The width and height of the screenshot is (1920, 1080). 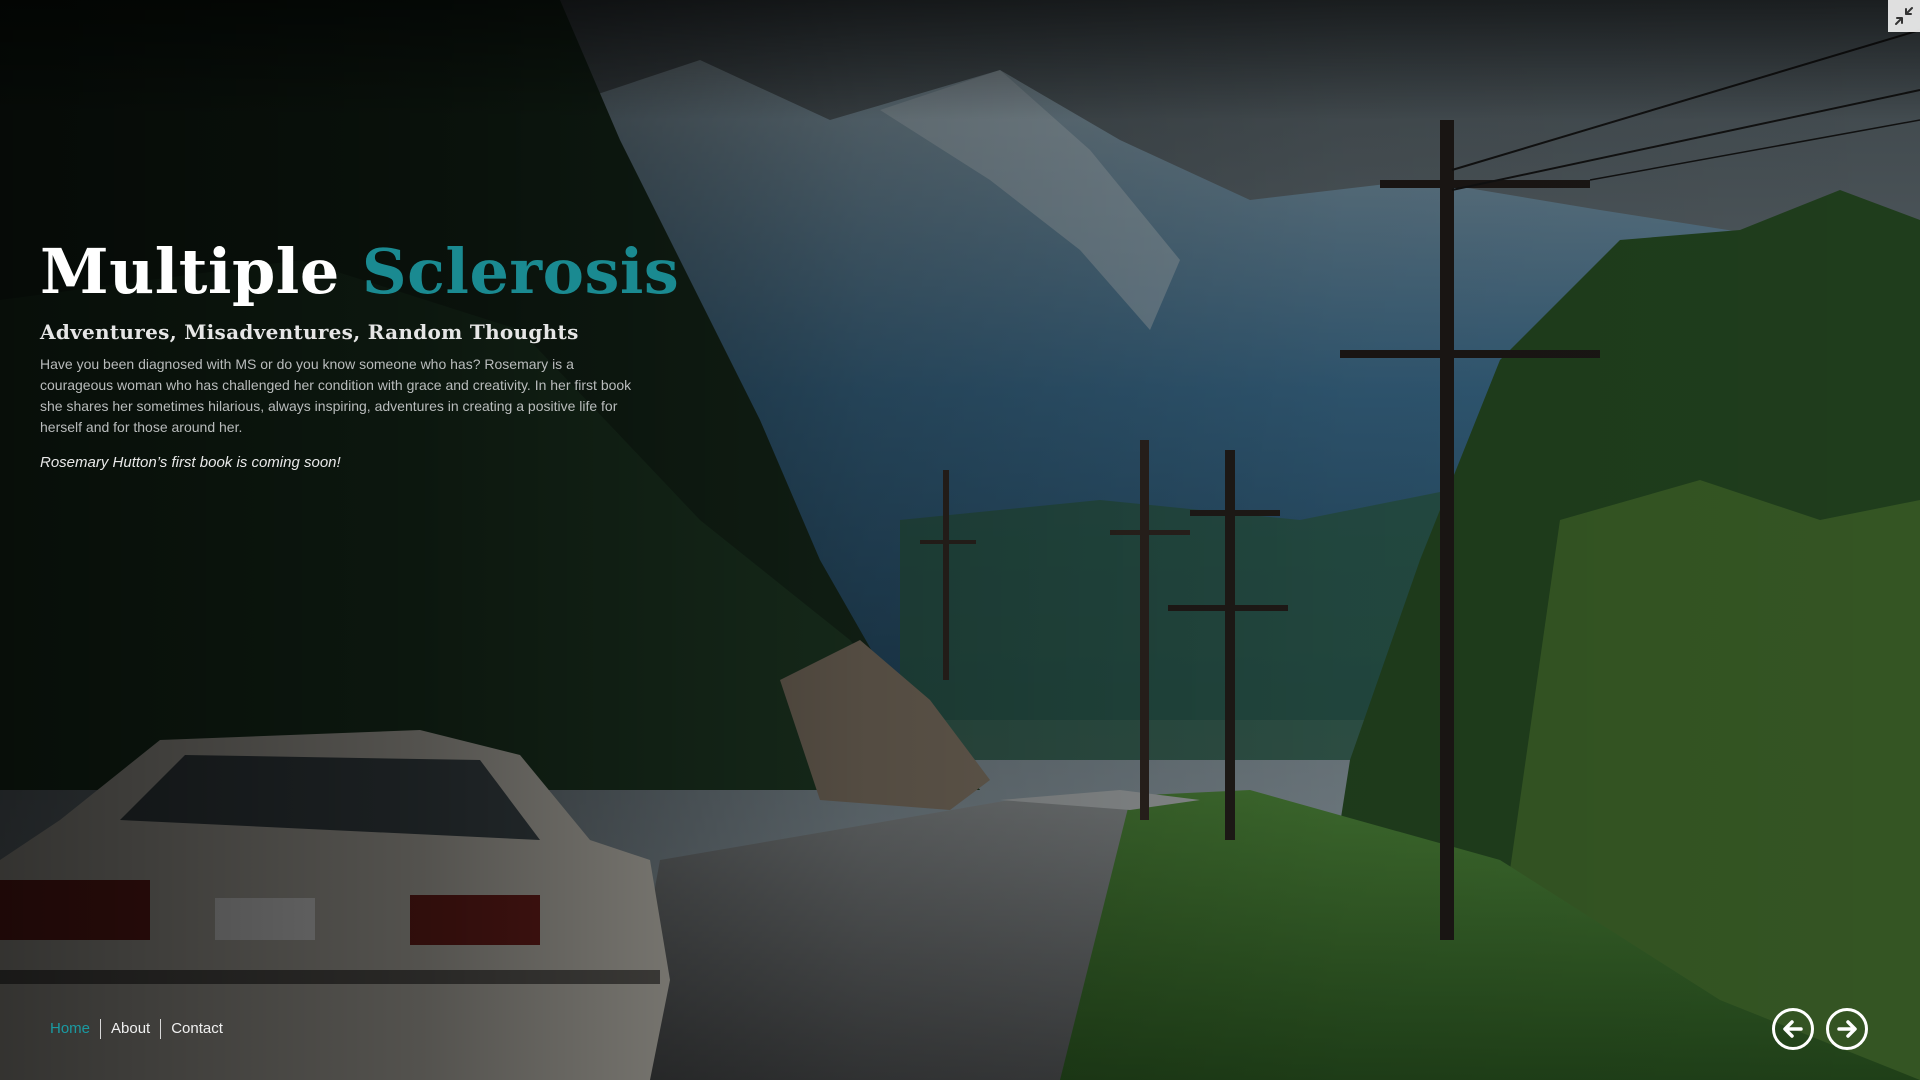 I want to click on page-title: Multiple Sclerosis, so click(x=359, y=272).